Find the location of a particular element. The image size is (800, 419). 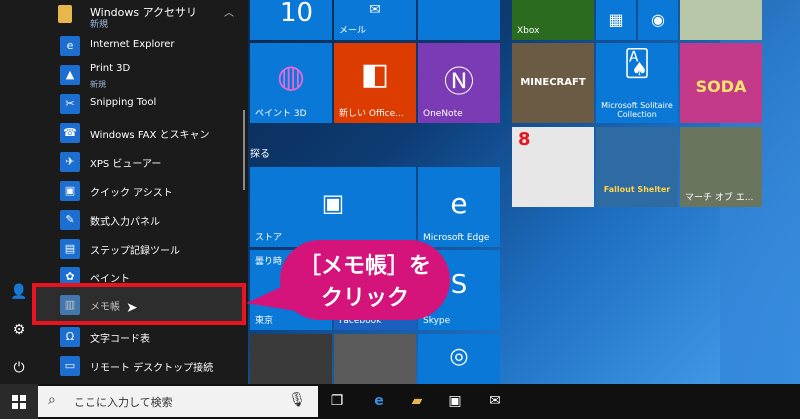

xps-icon: ✈ is located at coordinates (70, 162).